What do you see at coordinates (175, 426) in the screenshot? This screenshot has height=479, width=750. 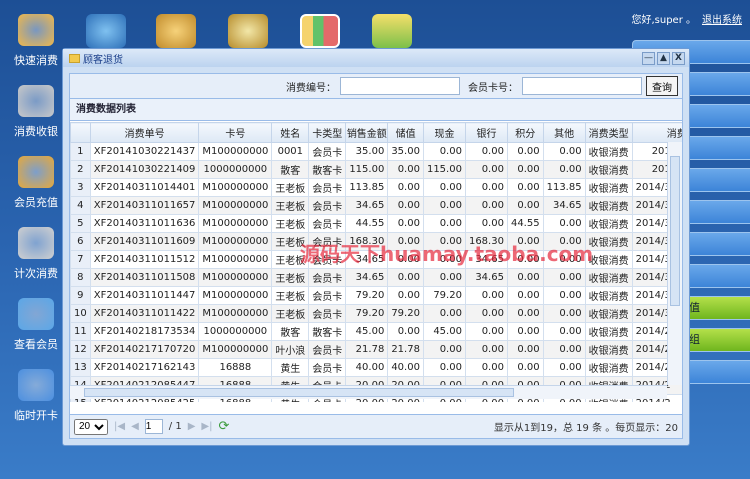 I see `total-pages: / 1` at bounding box center [175, 426].